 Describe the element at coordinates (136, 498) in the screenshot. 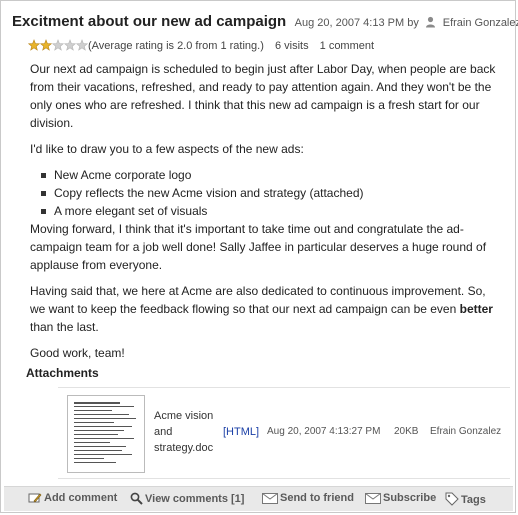

I see `magnifier-icon` at that location.